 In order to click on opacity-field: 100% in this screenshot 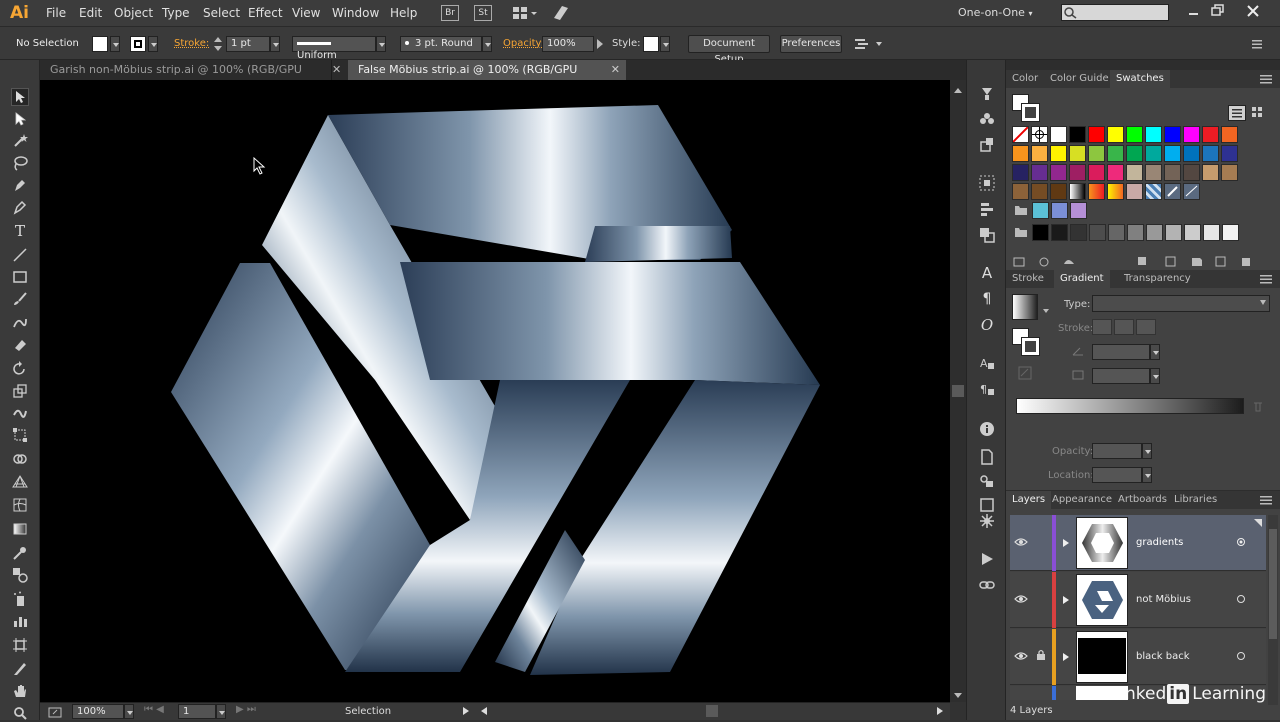, I will do `click(568, 44)`.